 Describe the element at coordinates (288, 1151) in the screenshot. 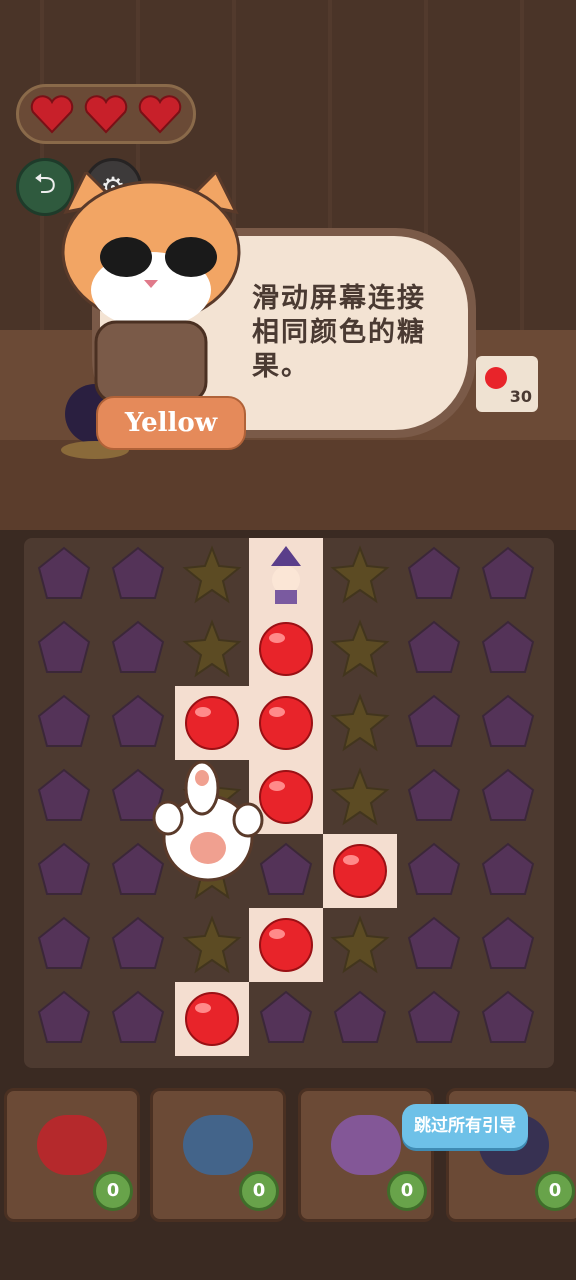

I see `booster-bar: 0 0 0 0` at that location.